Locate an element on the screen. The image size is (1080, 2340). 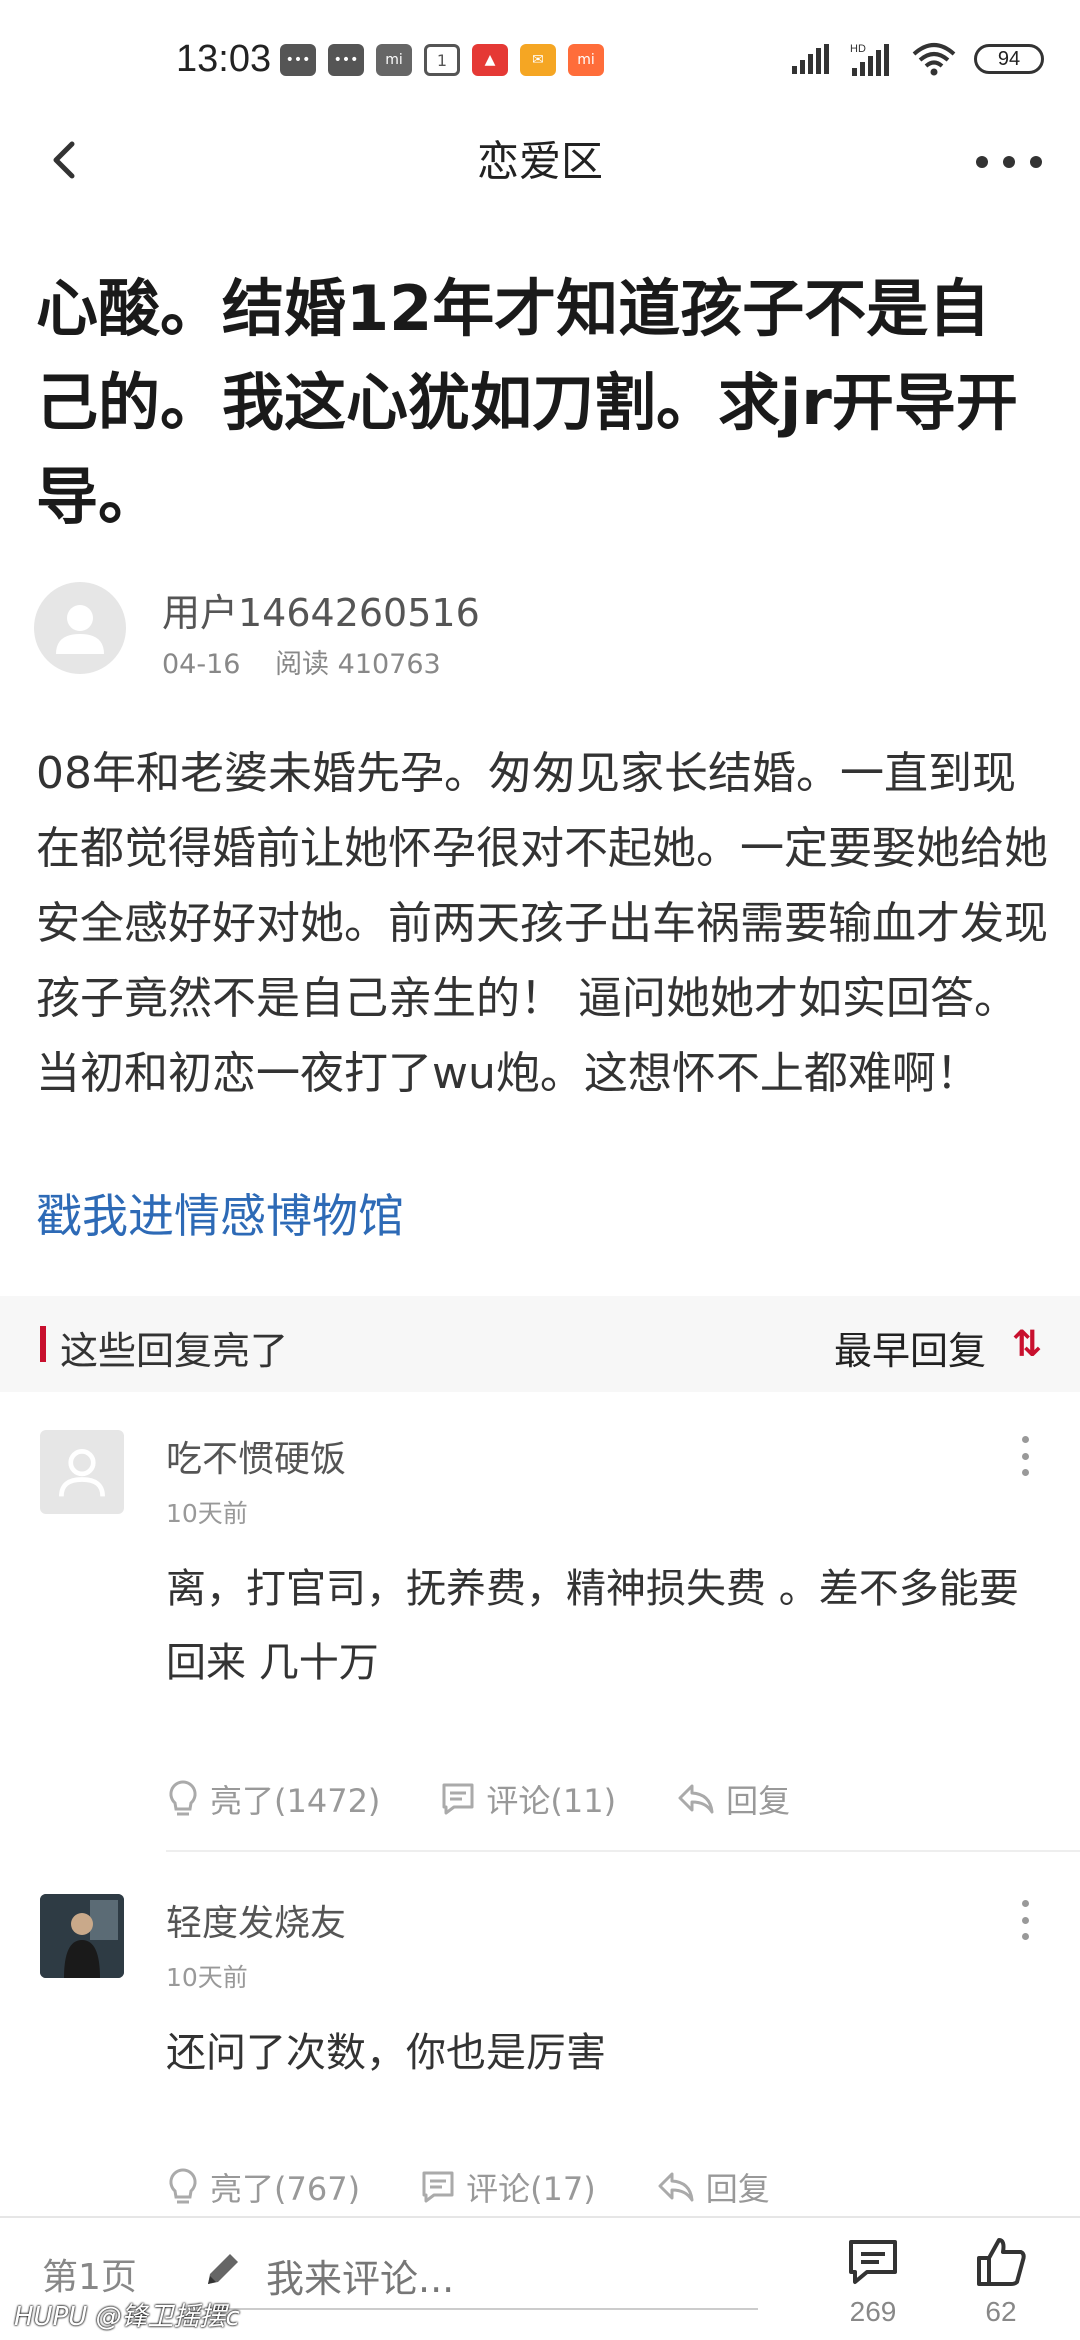
comment-replies-button: 评论(11) is located at coordinates (528, 1799).